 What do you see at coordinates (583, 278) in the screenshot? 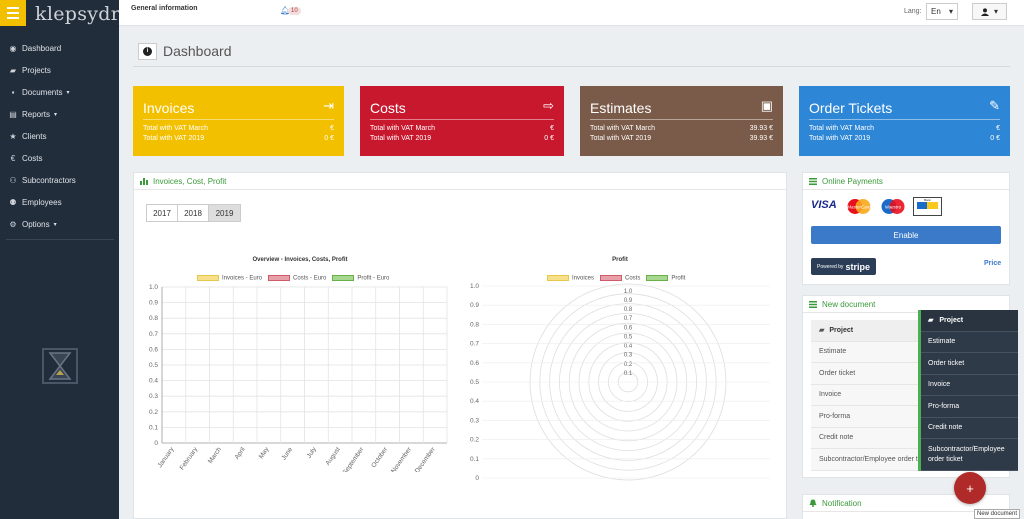
I see `legend-label: Invoices` at bounding box center [583, 278].